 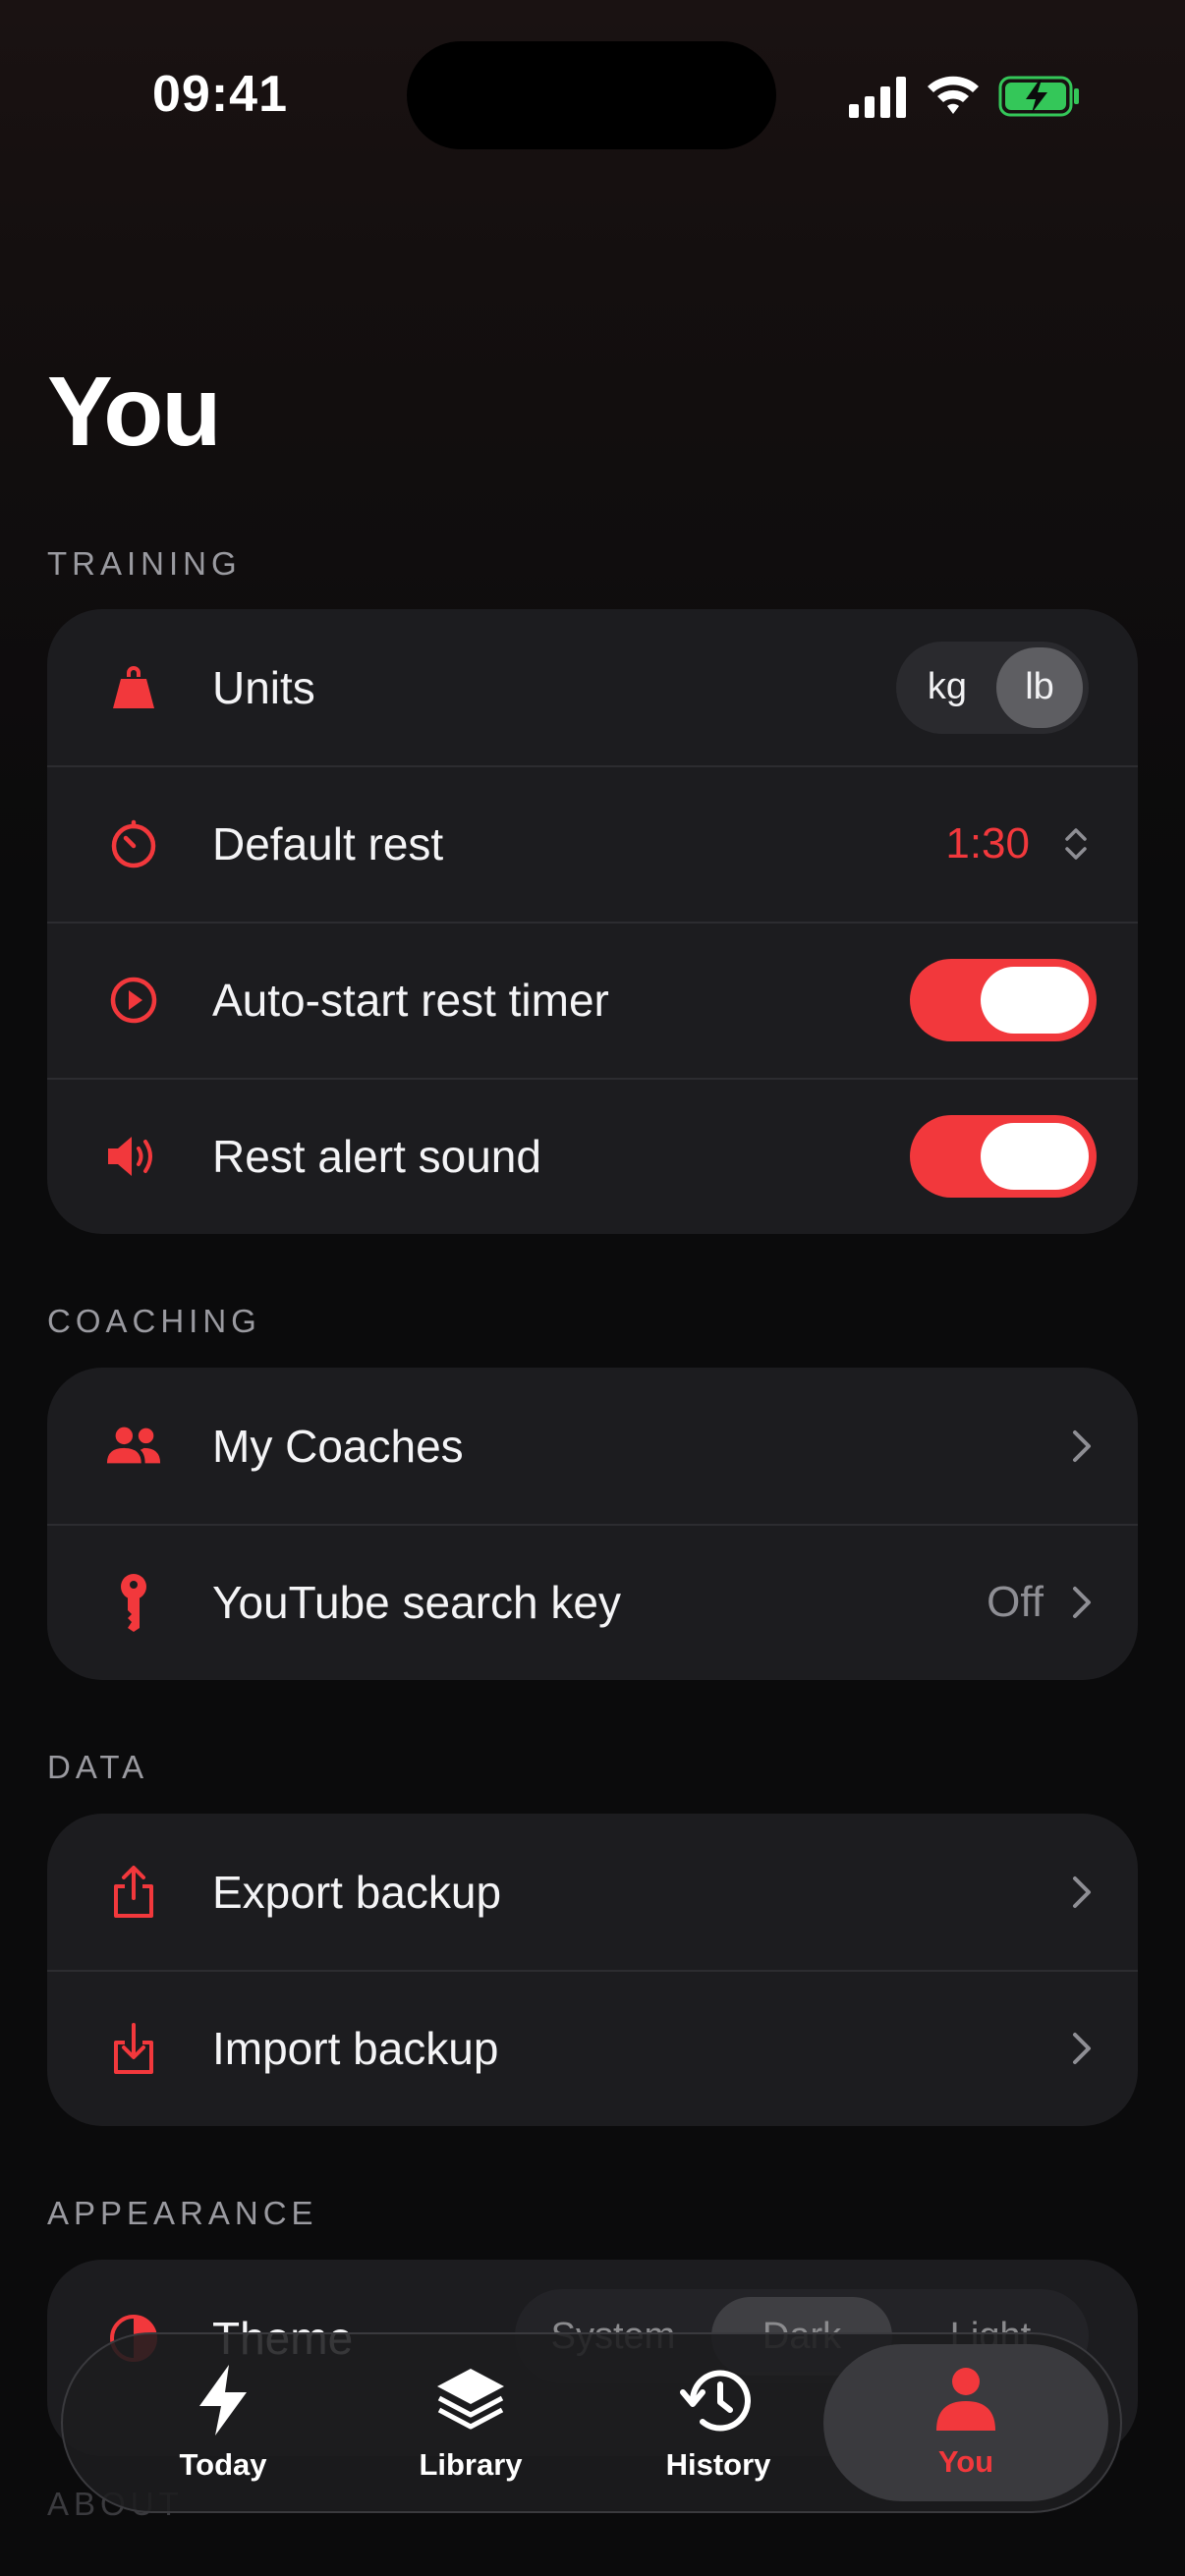 I want to click on import-backup-row: Import backup, so click(x=592, y=2048).